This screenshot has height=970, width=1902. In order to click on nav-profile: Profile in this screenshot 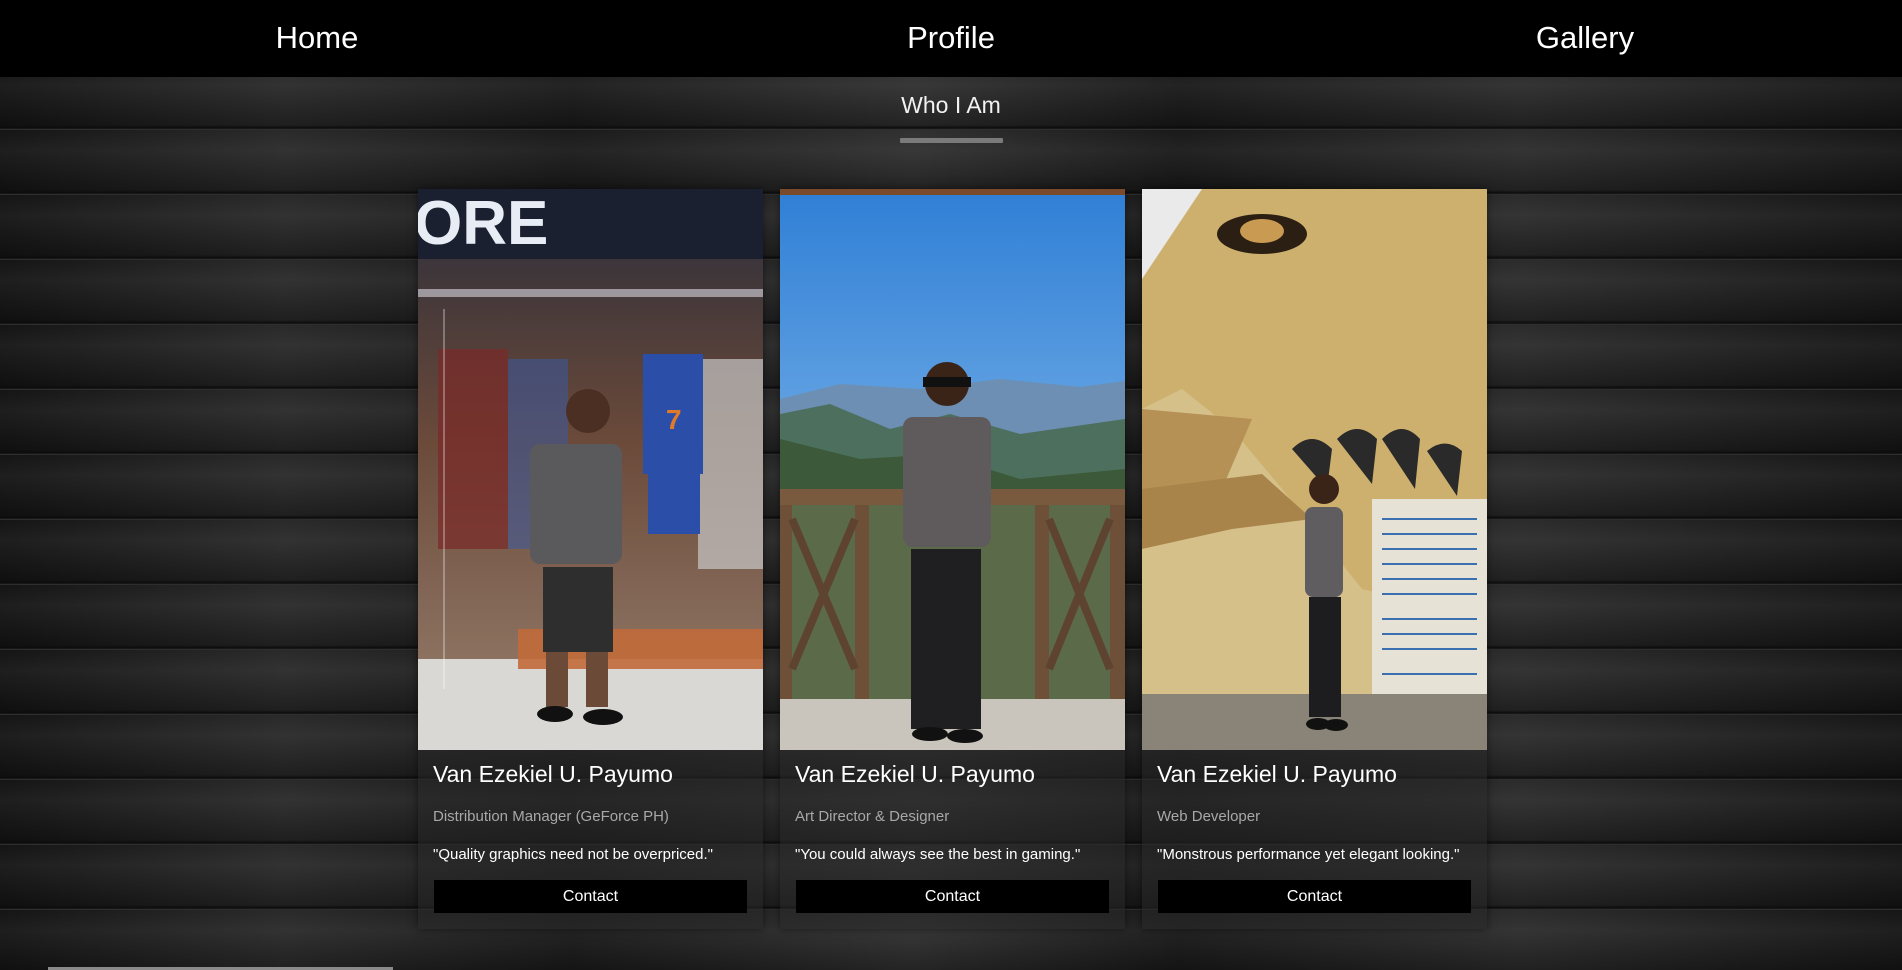, I will do `click(951, 38)`.